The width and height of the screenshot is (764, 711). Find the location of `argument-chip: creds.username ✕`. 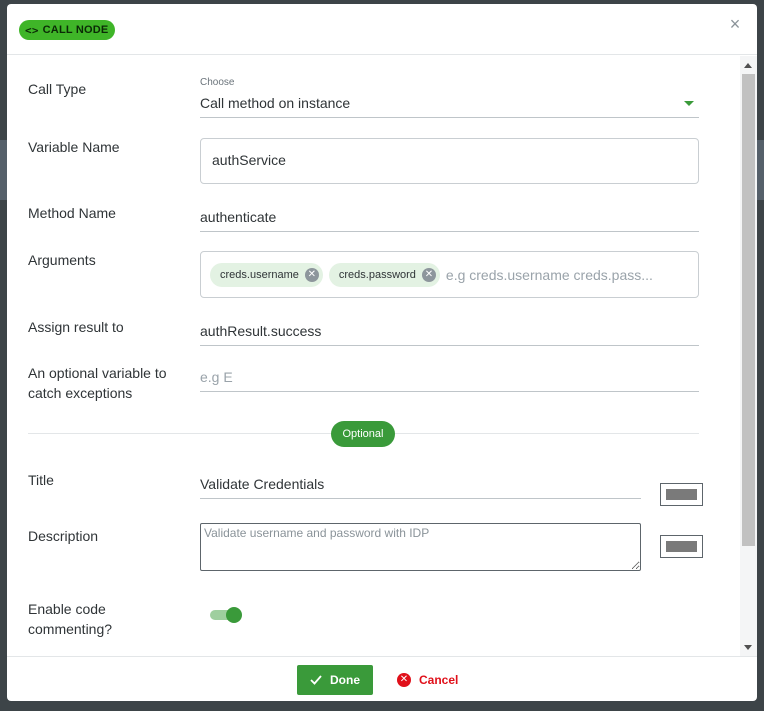

argument-chip: creds.username ✕ is located at coordinates (266, 274).